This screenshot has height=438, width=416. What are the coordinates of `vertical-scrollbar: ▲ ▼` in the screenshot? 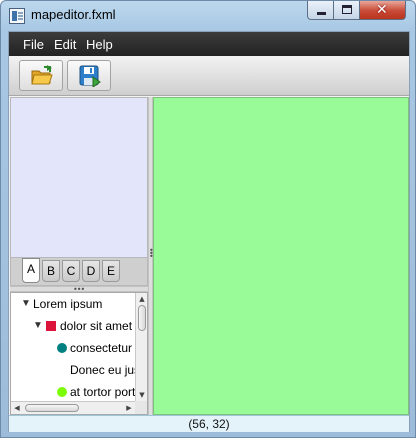 It's located at (141, 347).